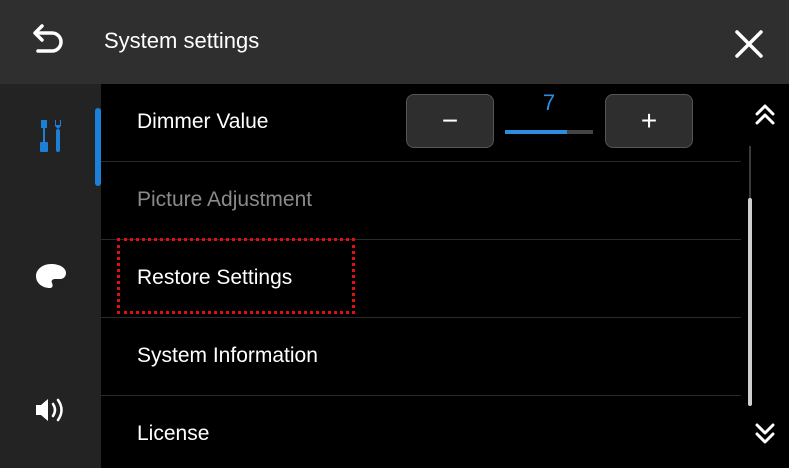 This screenshot has height=468, width=789. I want to click on sidebar-item-sound, so click(50, 410).